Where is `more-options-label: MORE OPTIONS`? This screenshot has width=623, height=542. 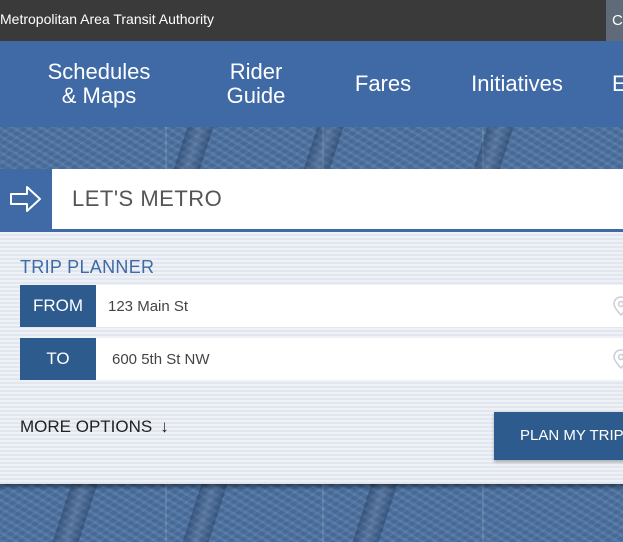 more-options-label: MORE OPTIONS is located at coordinates (86, 426).